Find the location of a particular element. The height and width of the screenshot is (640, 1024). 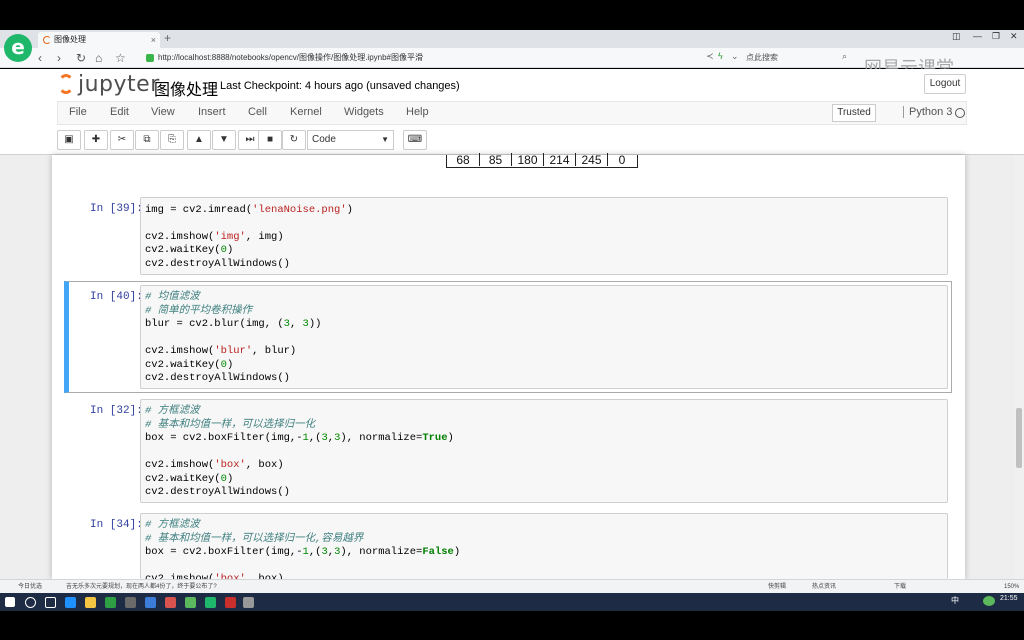

explorer-icon is located at coordinates (90, 602).